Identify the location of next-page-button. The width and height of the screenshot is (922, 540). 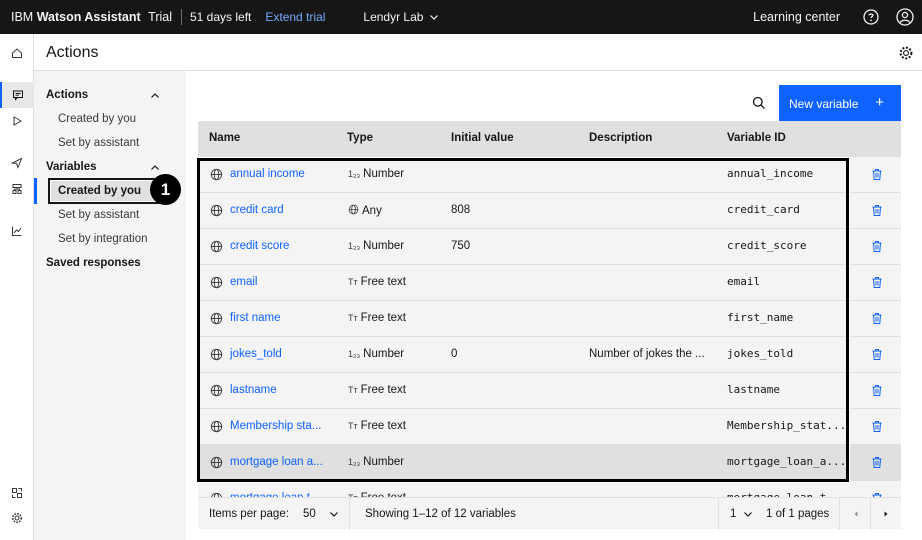
(885, 514).